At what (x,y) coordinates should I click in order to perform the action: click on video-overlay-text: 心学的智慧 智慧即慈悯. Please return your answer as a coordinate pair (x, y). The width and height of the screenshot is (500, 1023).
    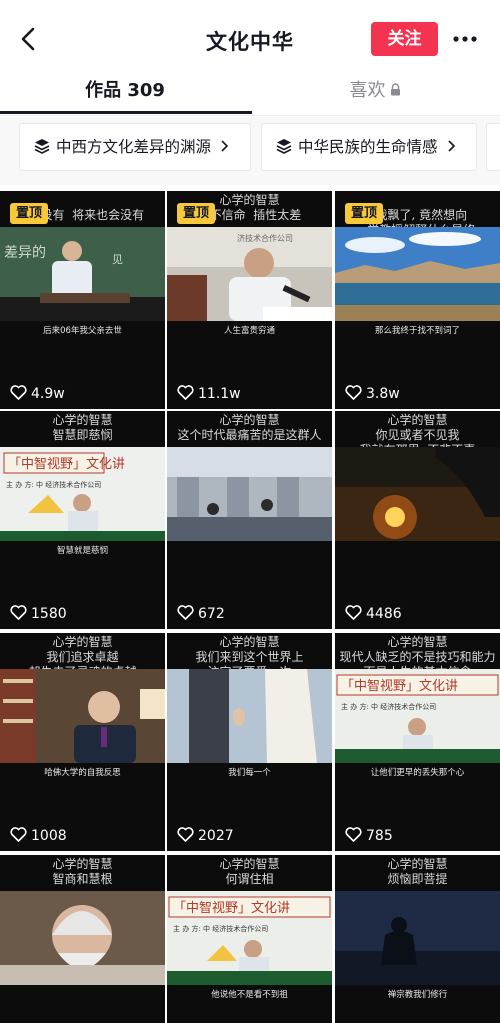
    Looking at the image, I should click on (82, 427).